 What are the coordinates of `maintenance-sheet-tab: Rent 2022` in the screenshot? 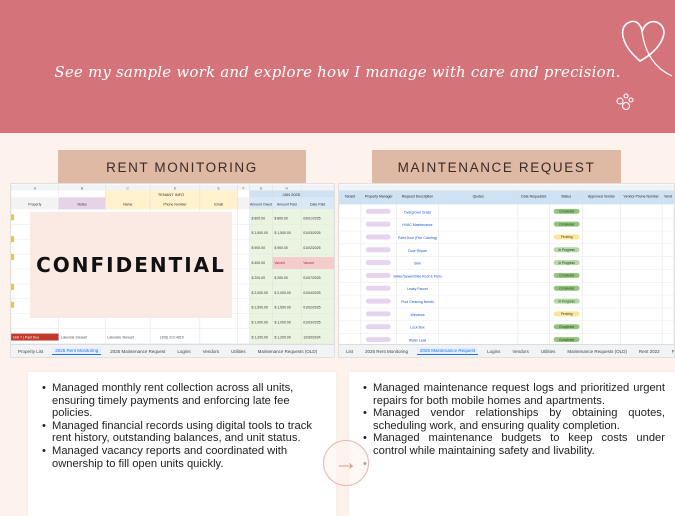 It's located at (649, 351).